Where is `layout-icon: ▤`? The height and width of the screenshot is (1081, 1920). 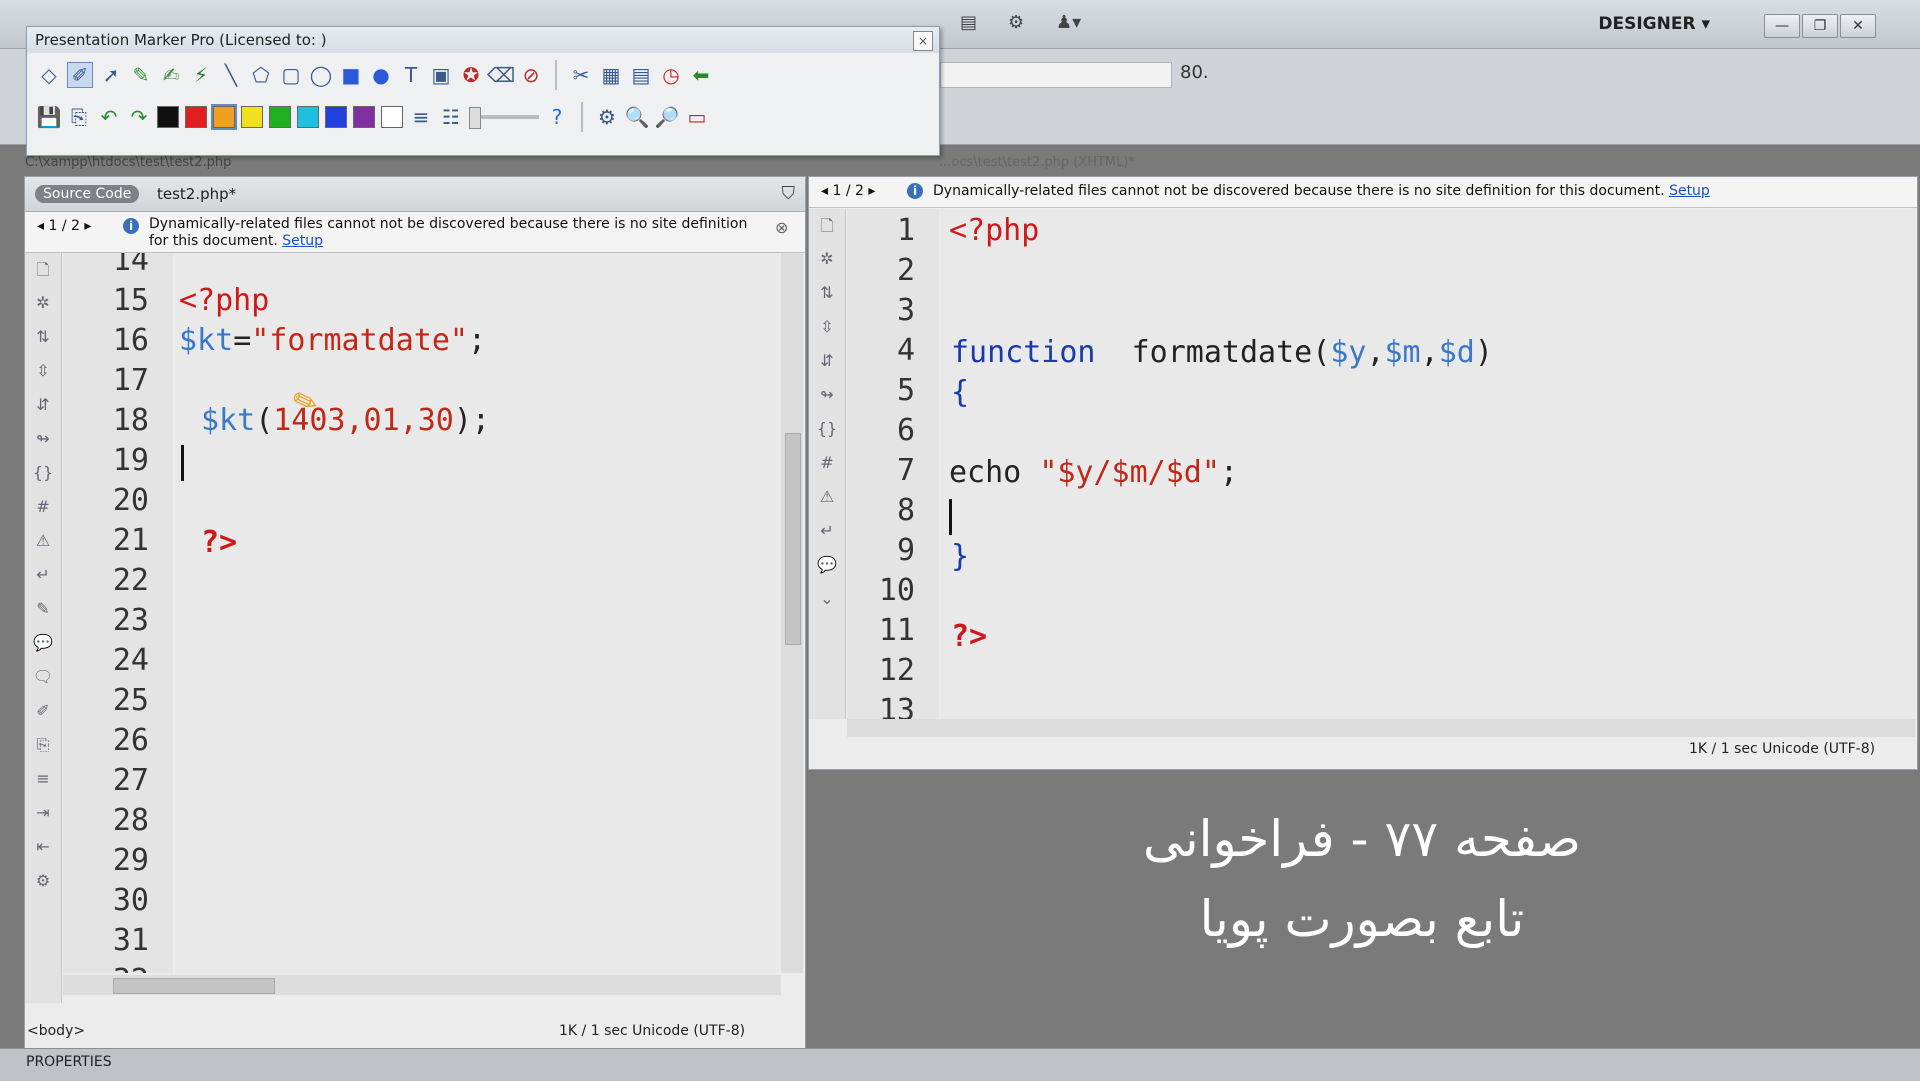
layout-icon: ▤ is located at coordinates (968, 22).